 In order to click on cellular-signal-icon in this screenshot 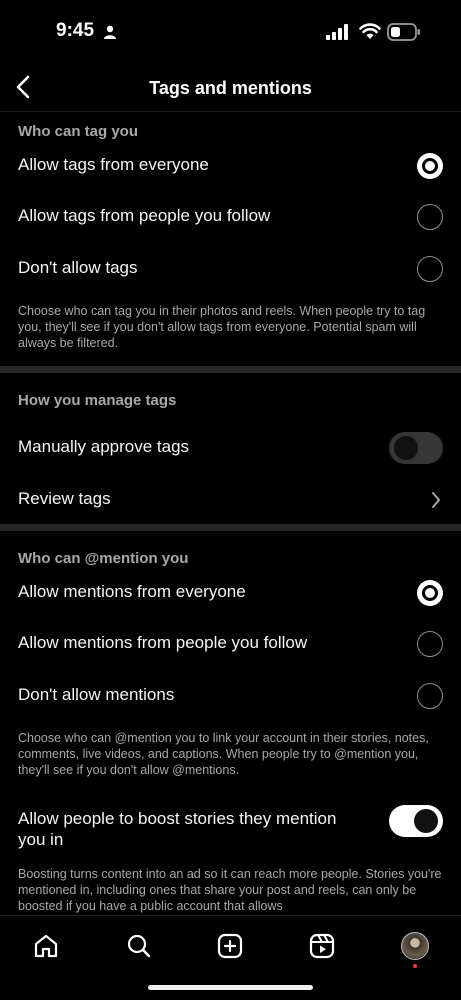, I will do `click(337, 32)`.